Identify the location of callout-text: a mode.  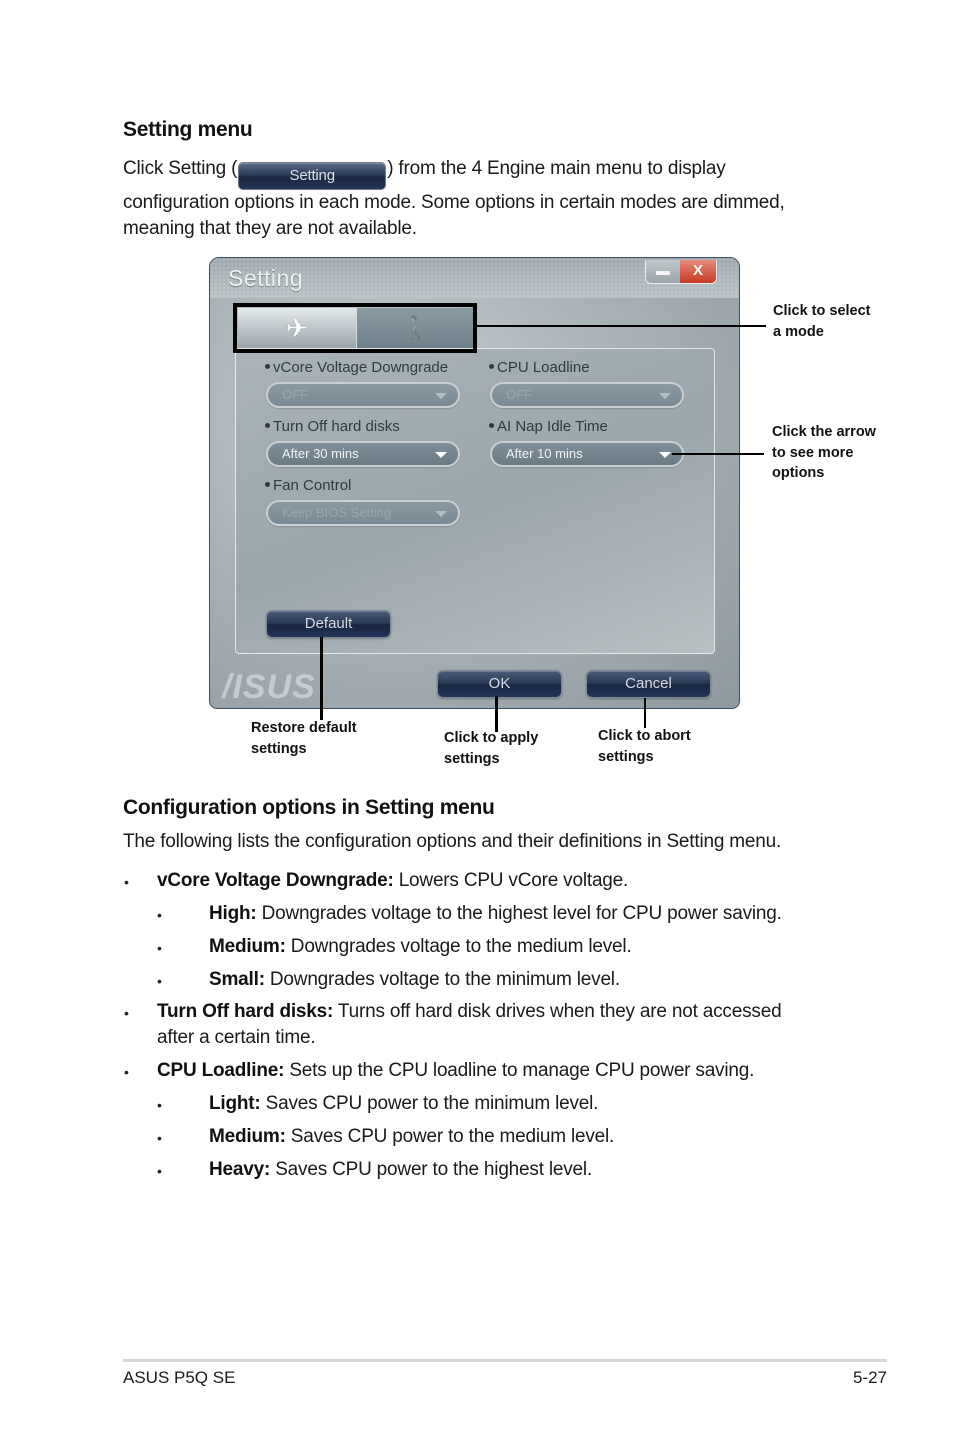
(798, 331).